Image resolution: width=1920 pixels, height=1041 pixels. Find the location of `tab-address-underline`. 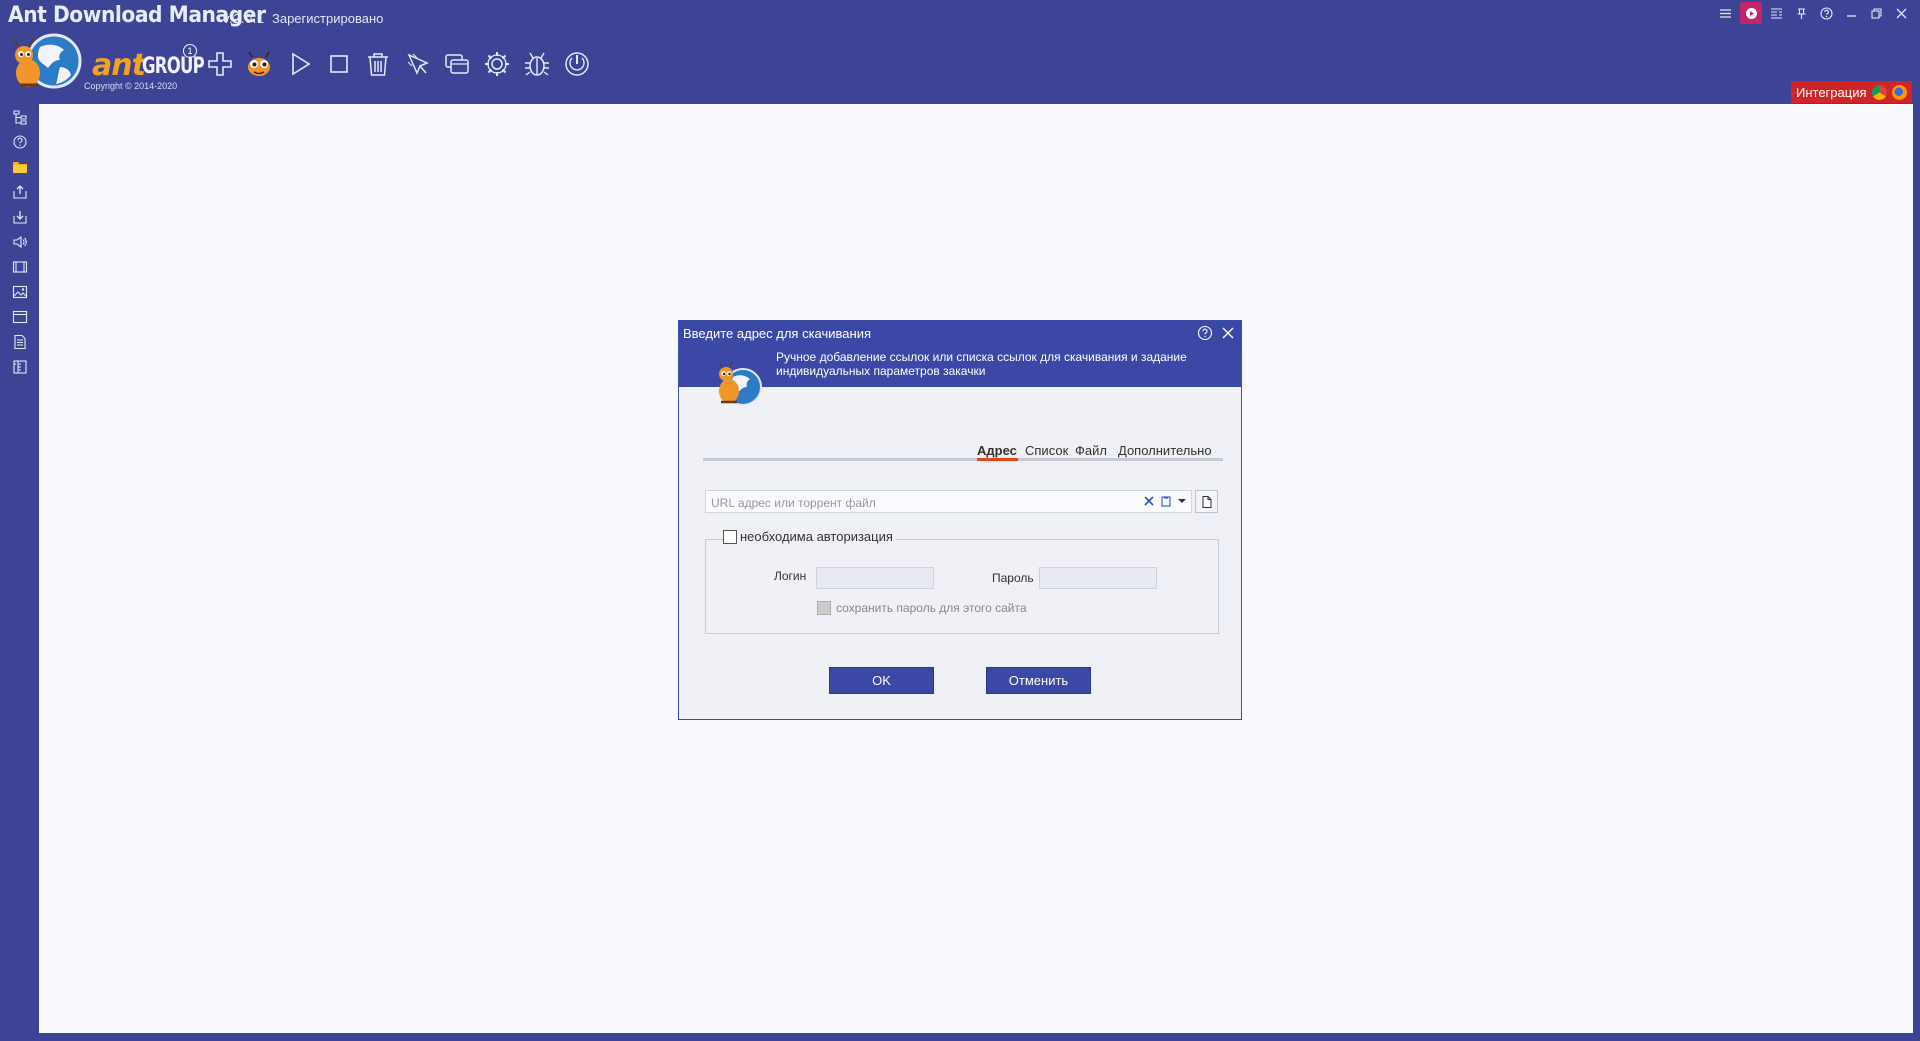

tab-address-underline is located at coordinates (997, 459).